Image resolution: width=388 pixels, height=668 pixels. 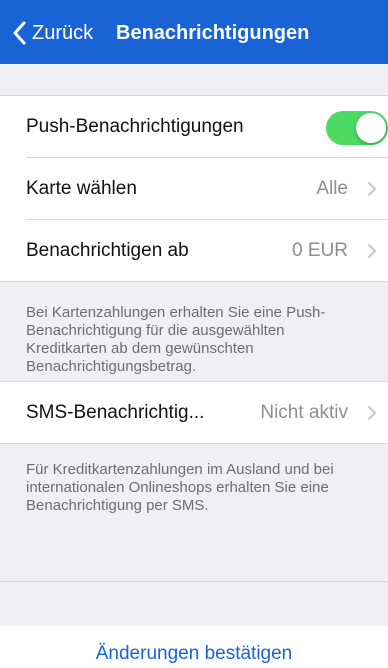 What do you see at coordinates (194, 80) in the screenshot?
I see `section-gap` at bounding box center [194, 80].